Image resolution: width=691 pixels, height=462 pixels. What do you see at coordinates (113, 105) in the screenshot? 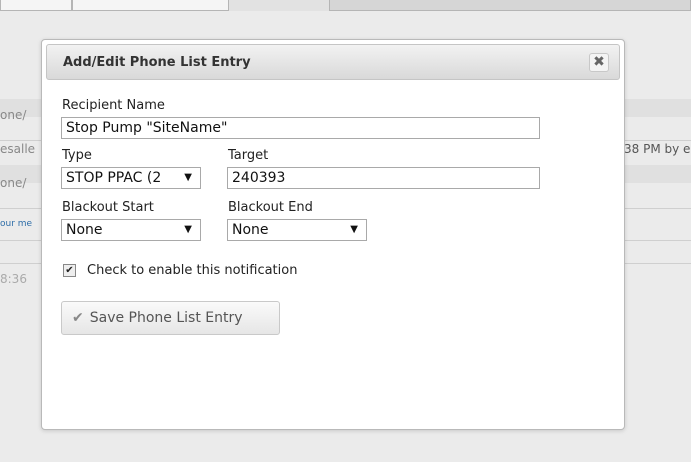
I see `recipient-name-label: Recipient Name` at bounding box center [113, 105].